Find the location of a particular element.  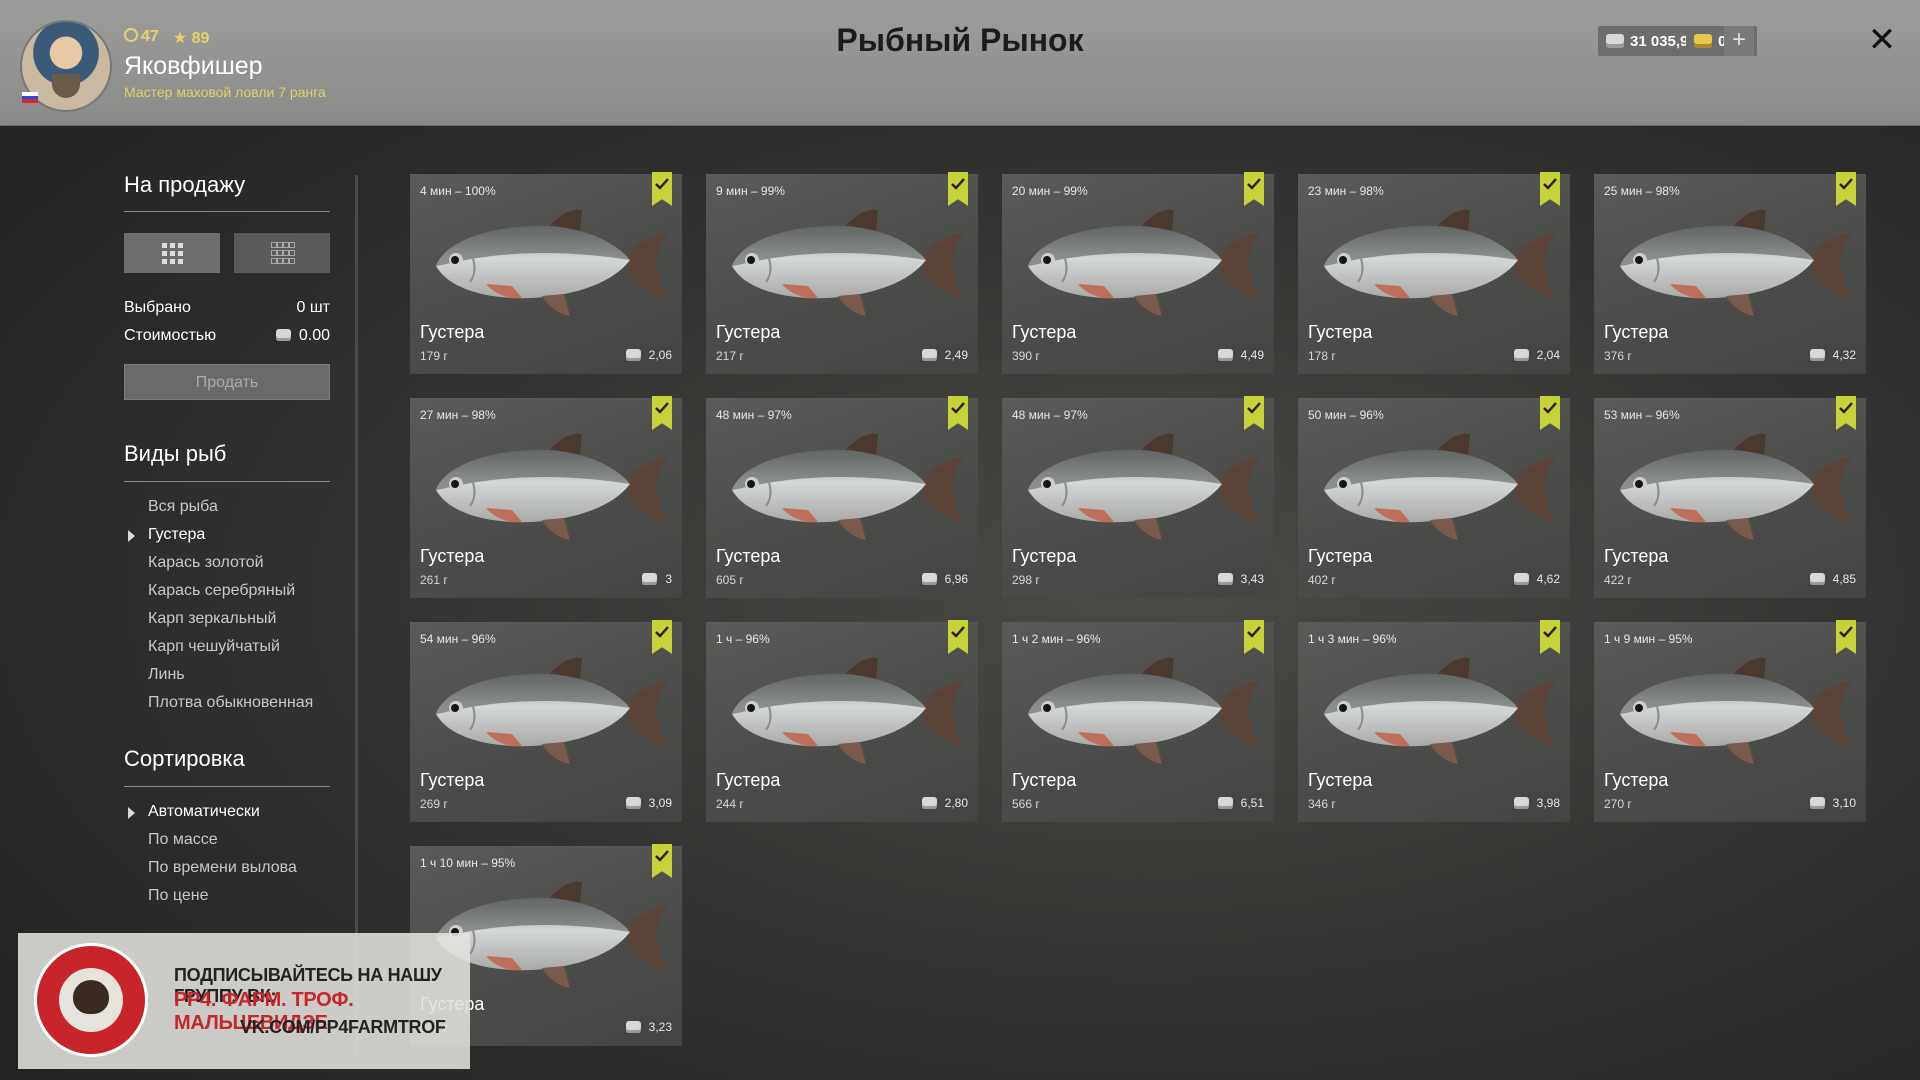

fish-price: 4,62 is located at coordinates (1536, 579).